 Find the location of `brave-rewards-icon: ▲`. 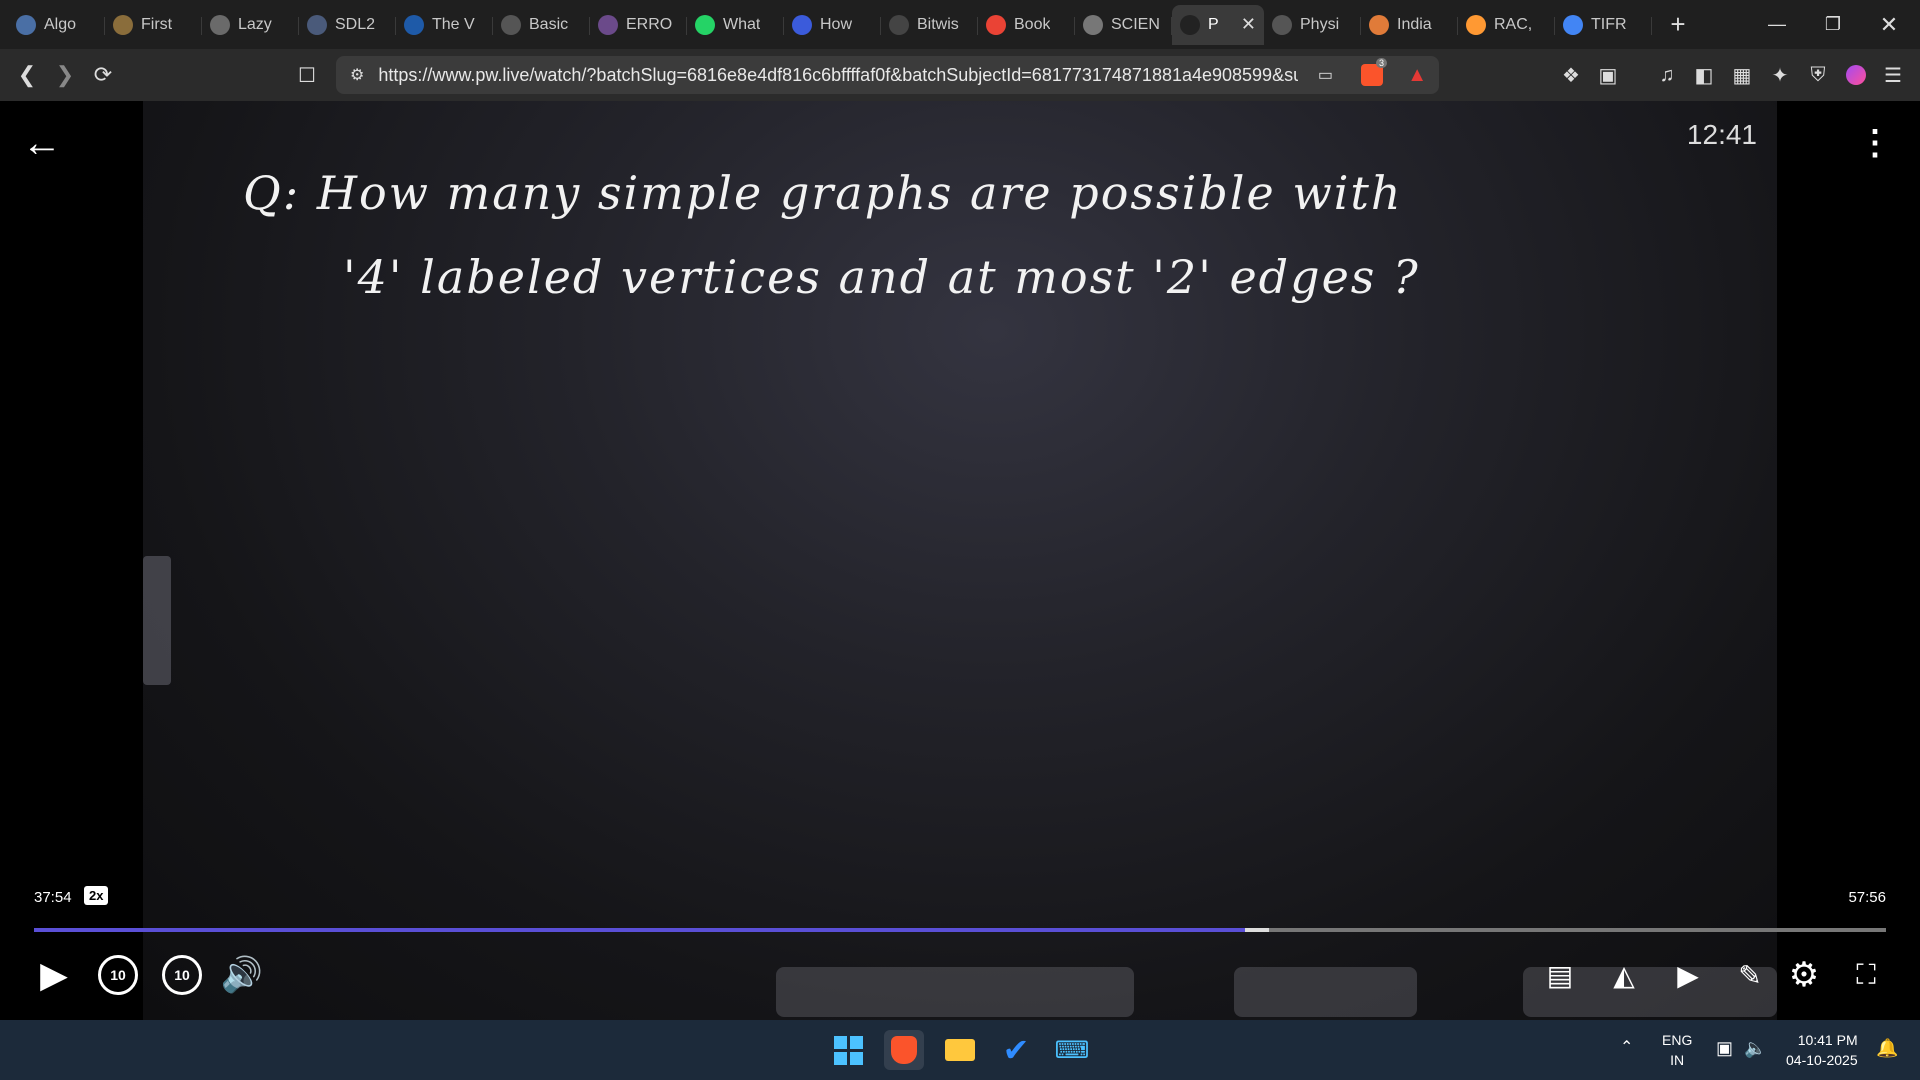

brave-rewards-icon: ▲ is located at coordinates (1417, 75).